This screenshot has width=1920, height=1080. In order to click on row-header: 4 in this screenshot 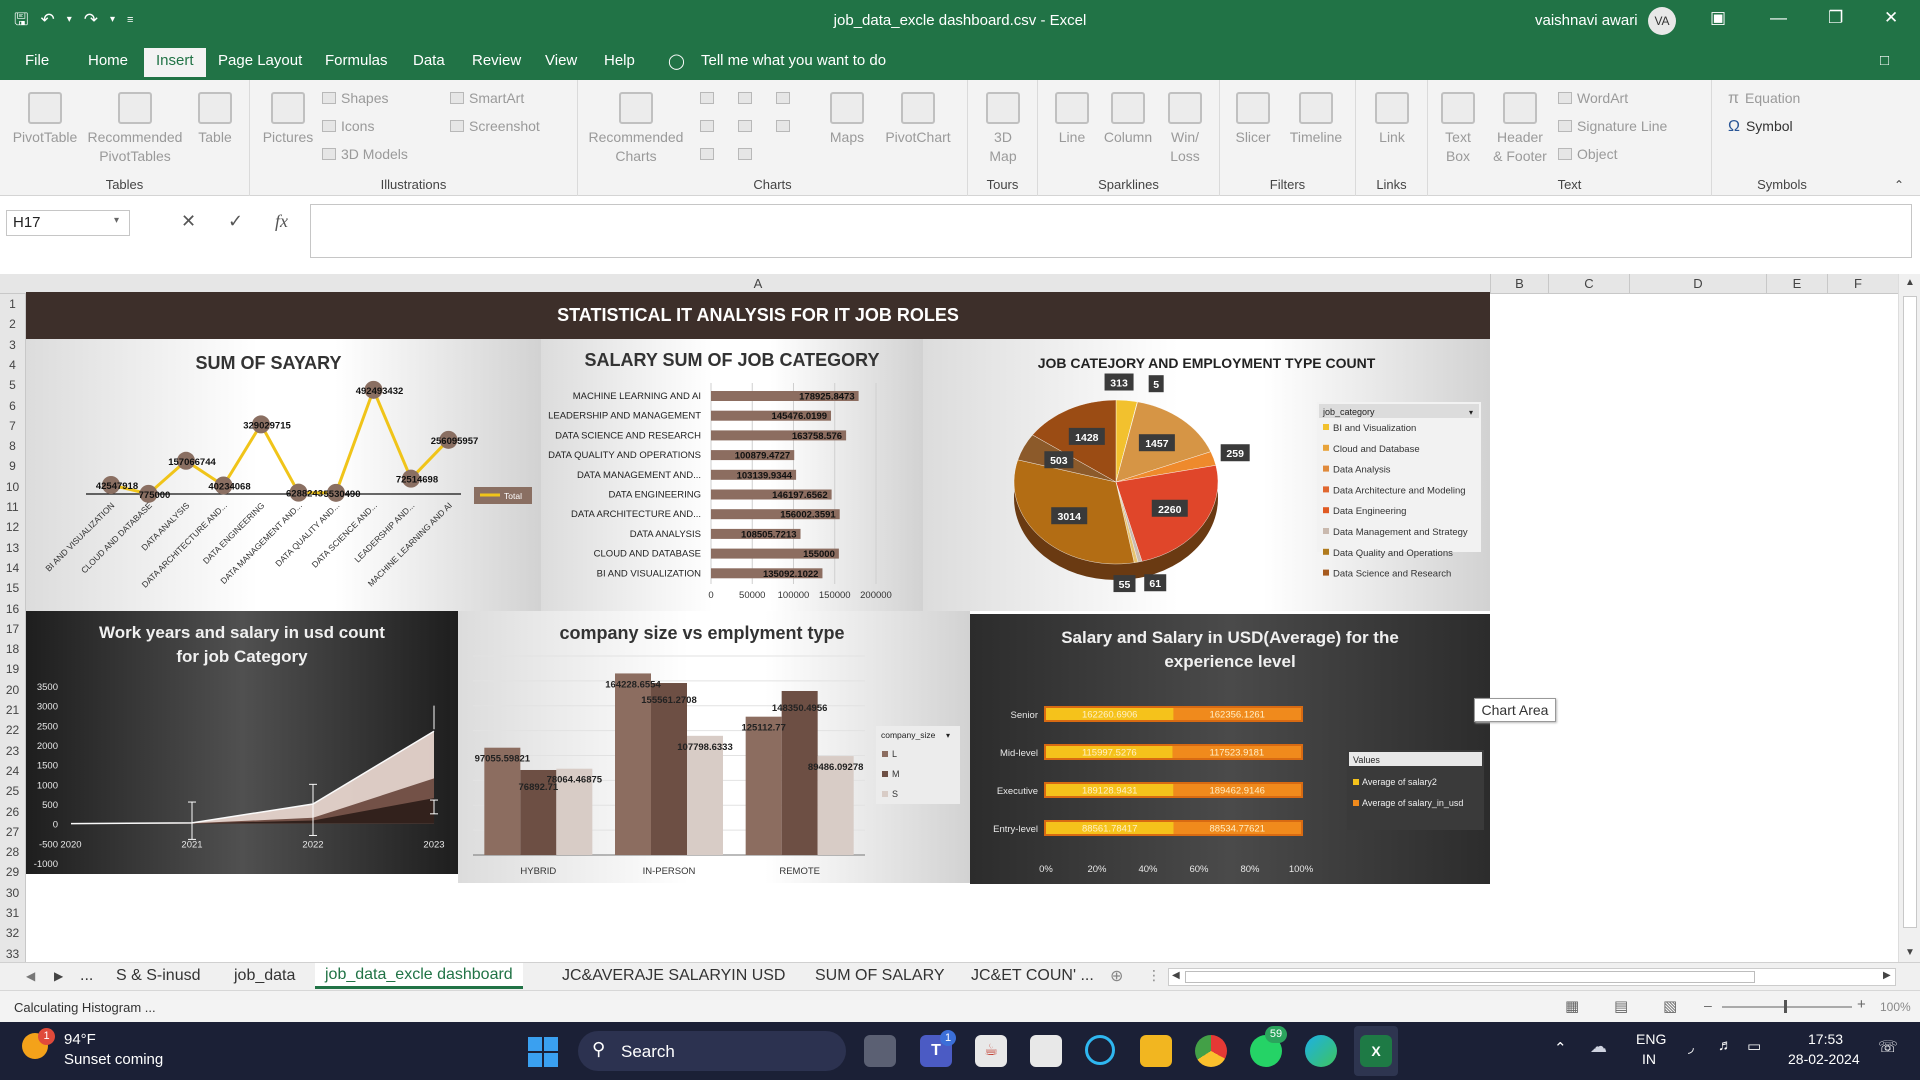, I will do `click(12, 365)`.